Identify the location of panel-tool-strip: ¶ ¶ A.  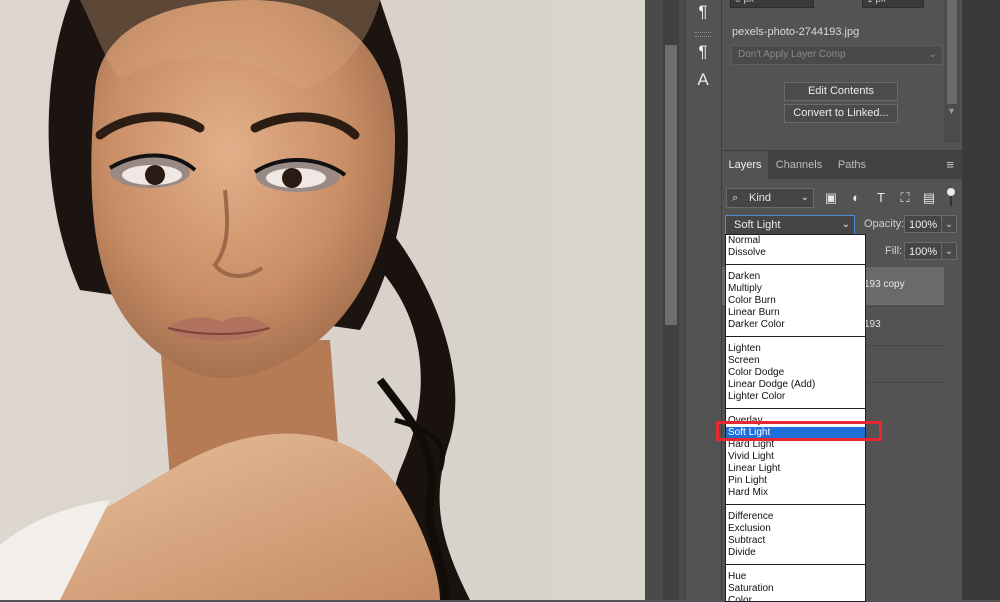
(703, 300).